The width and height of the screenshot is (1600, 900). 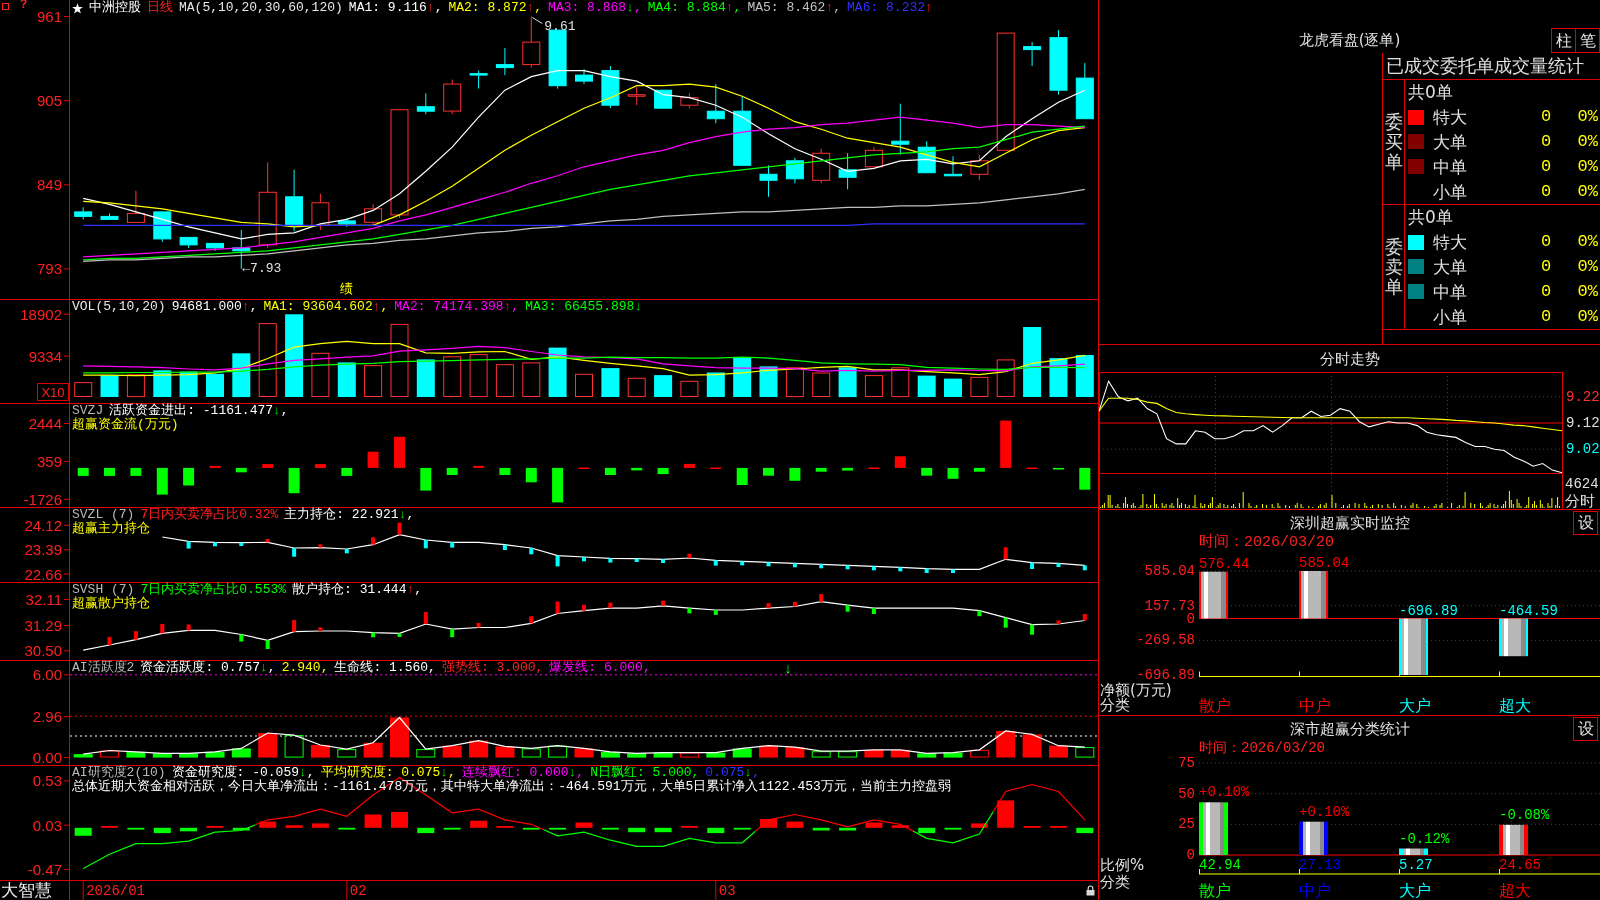 I want to click on legend-value: N日飘红: 5.000,, so click(x=645, y=773).